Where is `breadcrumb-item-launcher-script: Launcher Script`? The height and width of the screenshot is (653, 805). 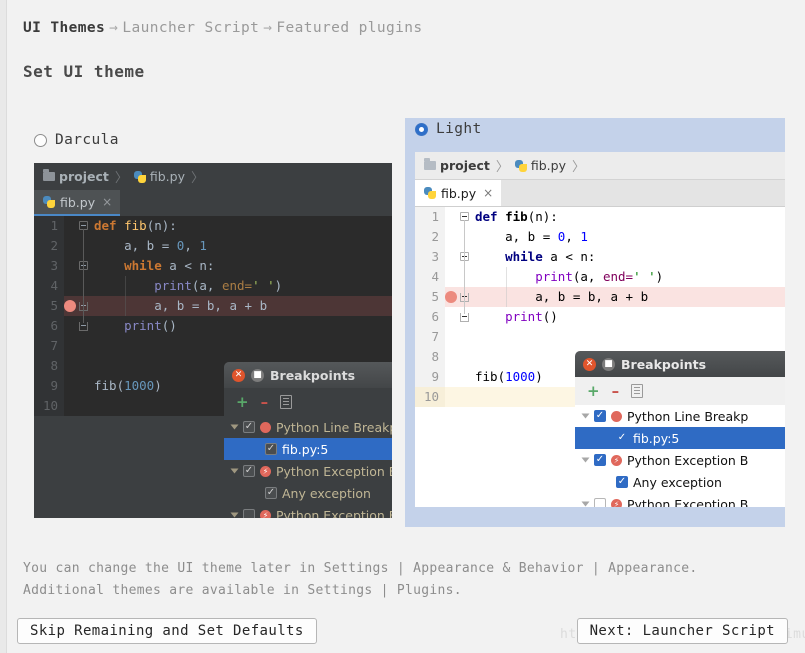 breadcrumb-item-launcher-script: Launcher Script is located at coordinates (190, 28).